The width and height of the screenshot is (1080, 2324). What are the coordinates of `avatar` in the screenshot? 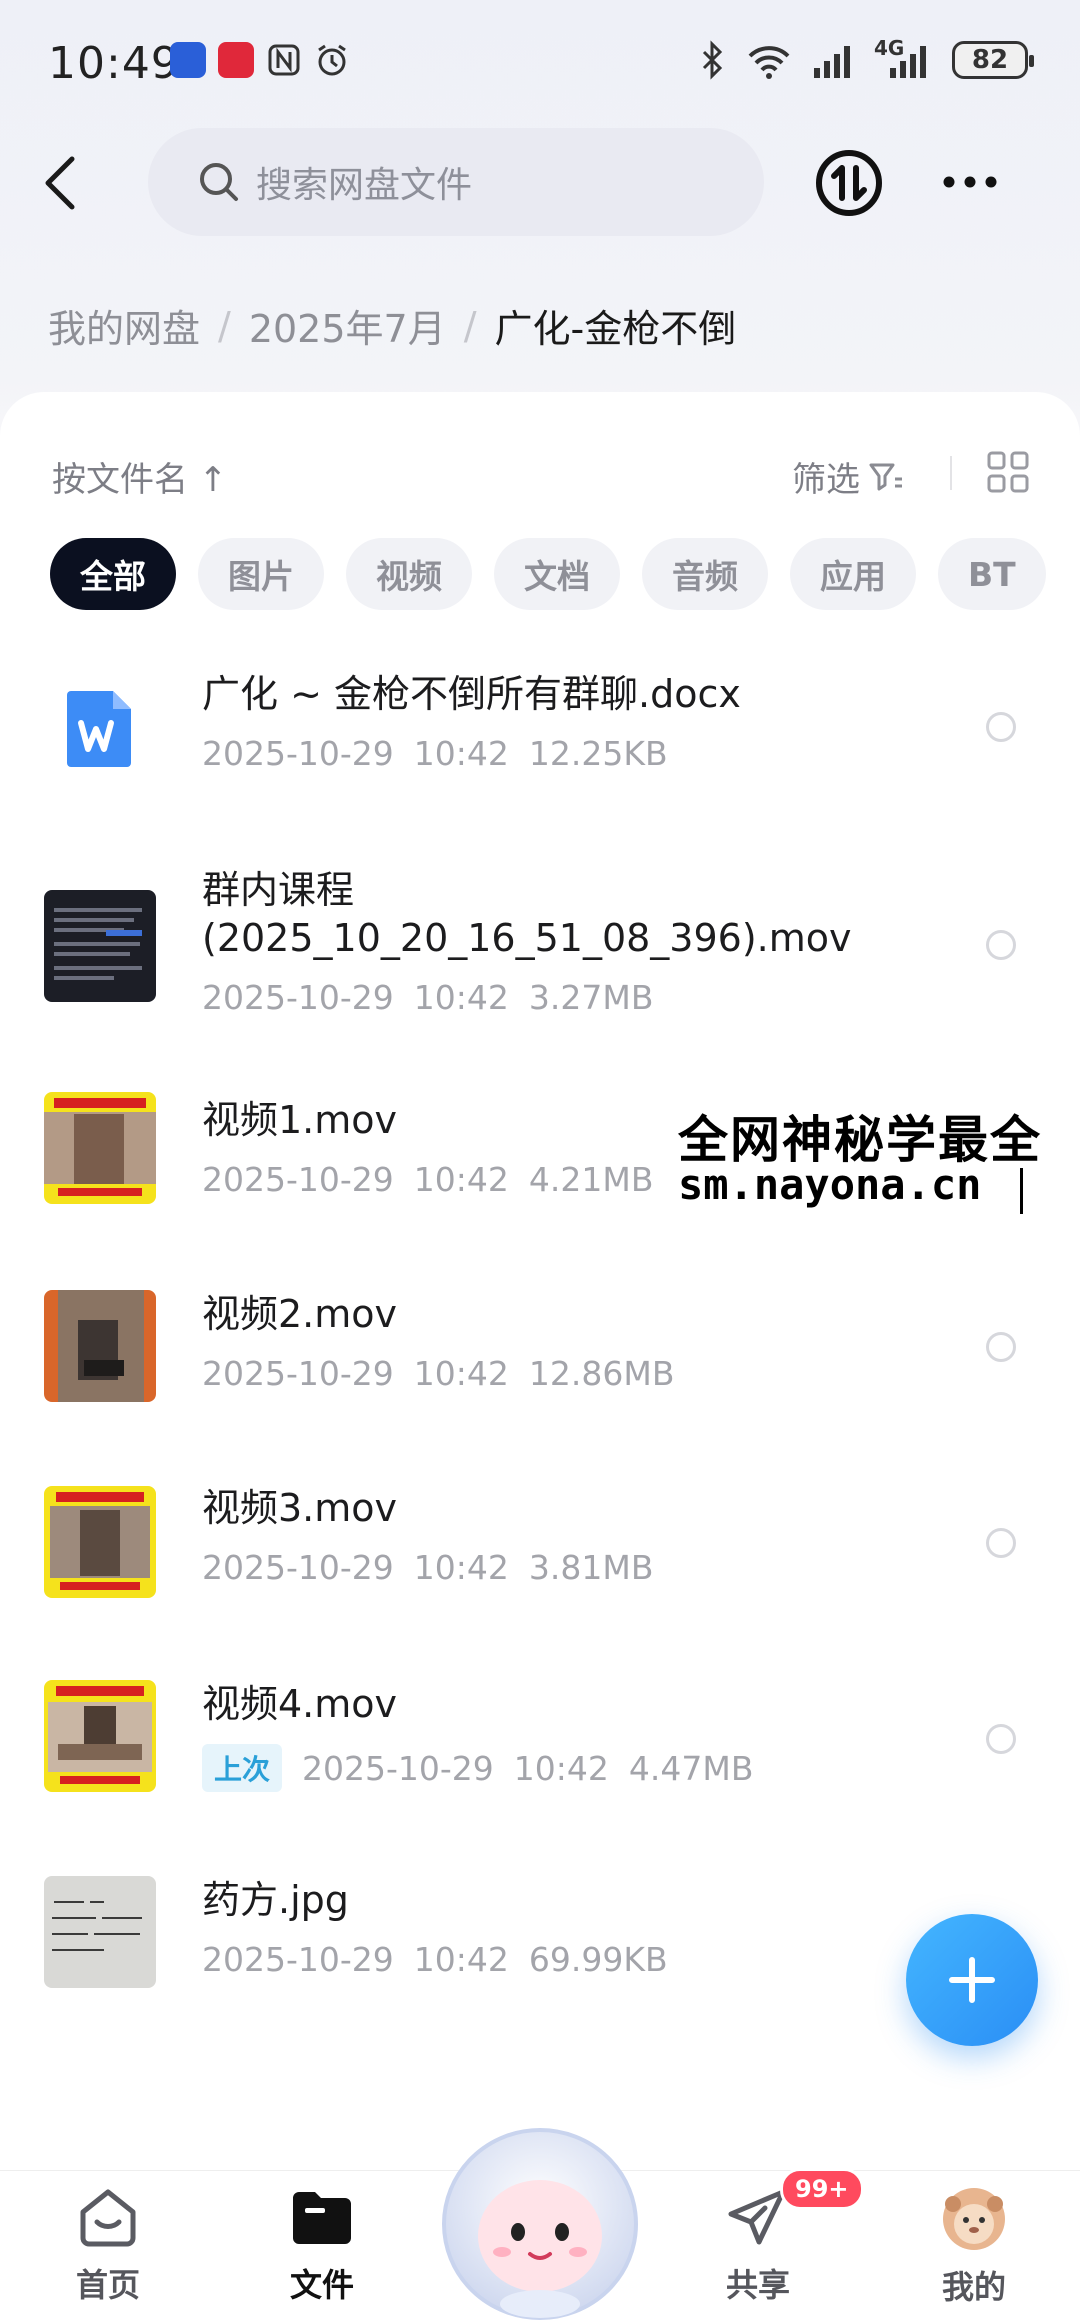 It's located at (974, 2219).